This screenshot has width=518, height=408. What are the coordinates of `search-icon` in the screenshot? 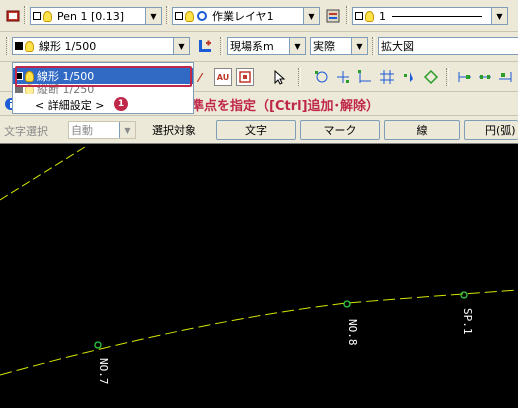 It's located at (202, 16).